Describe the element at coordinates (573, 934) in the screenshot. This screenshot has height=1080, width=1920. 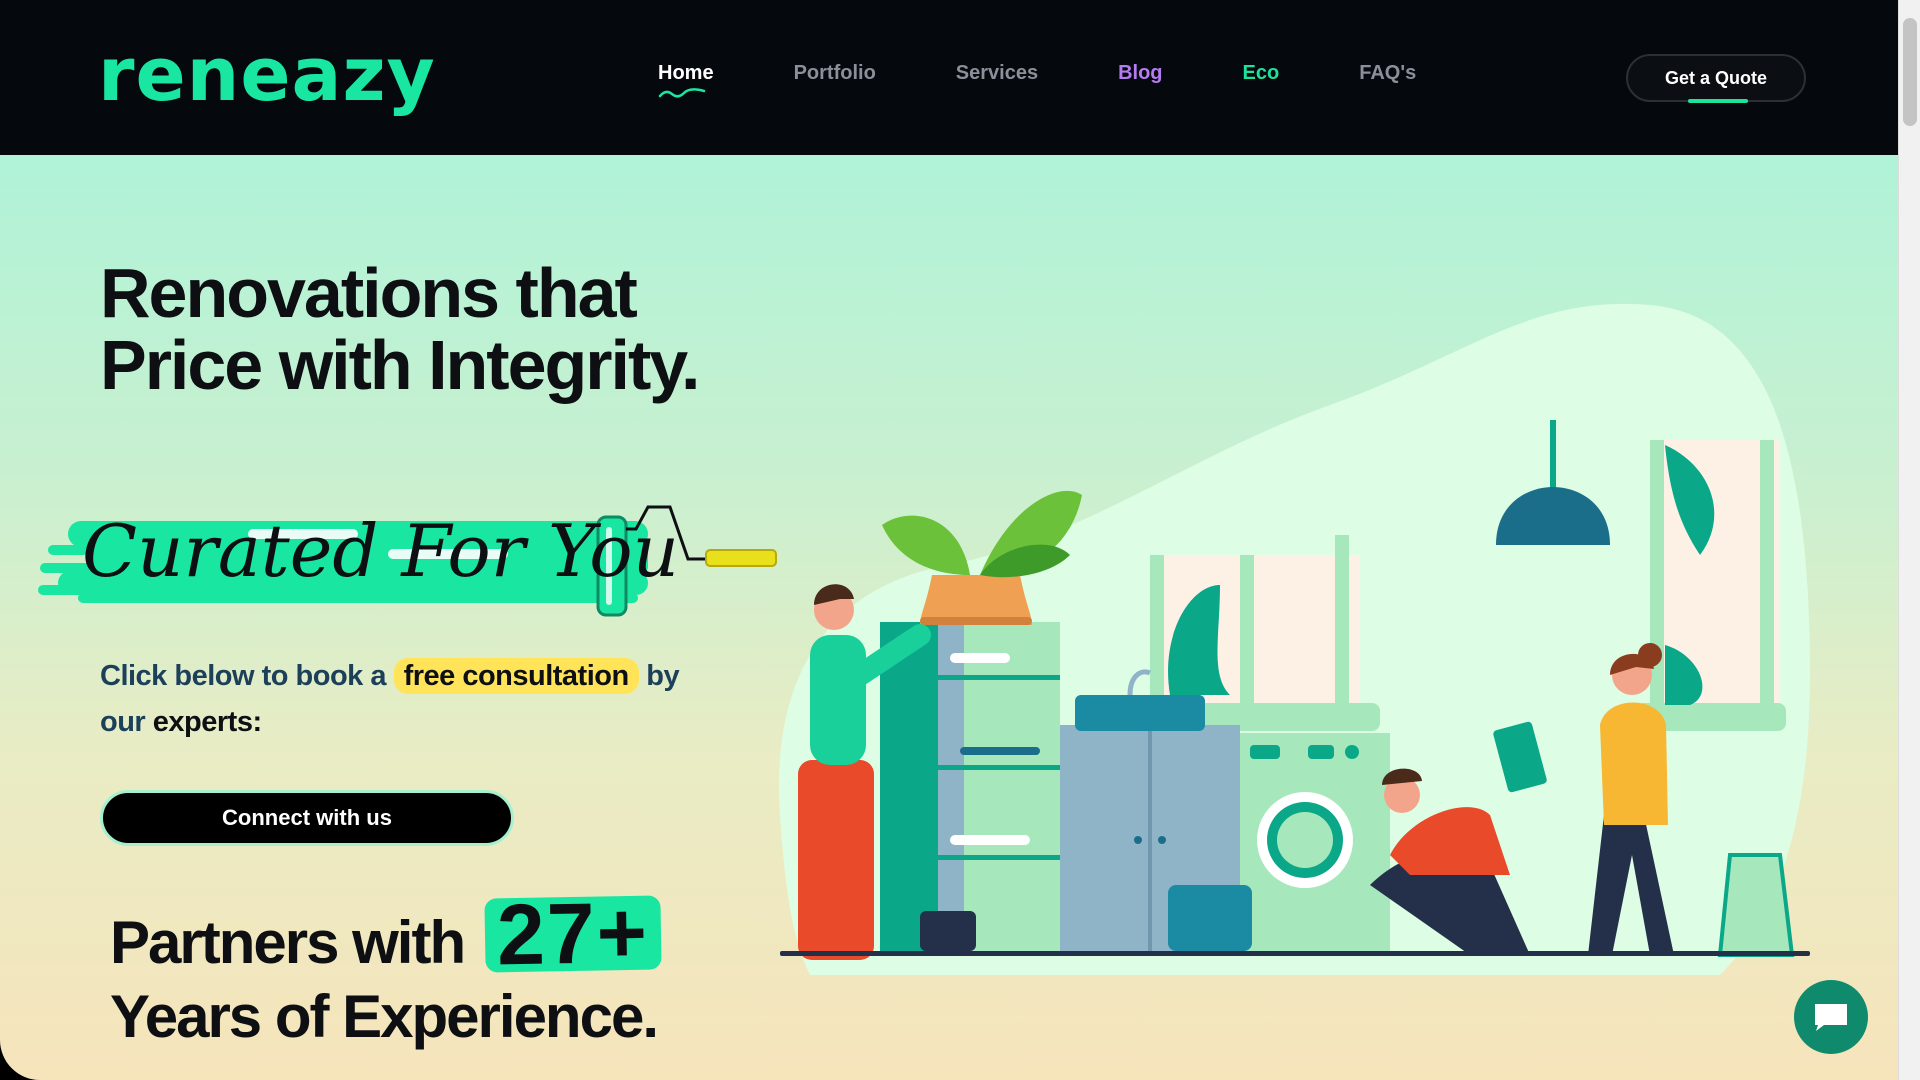
I see `years-number-badge: 27+` at that location.